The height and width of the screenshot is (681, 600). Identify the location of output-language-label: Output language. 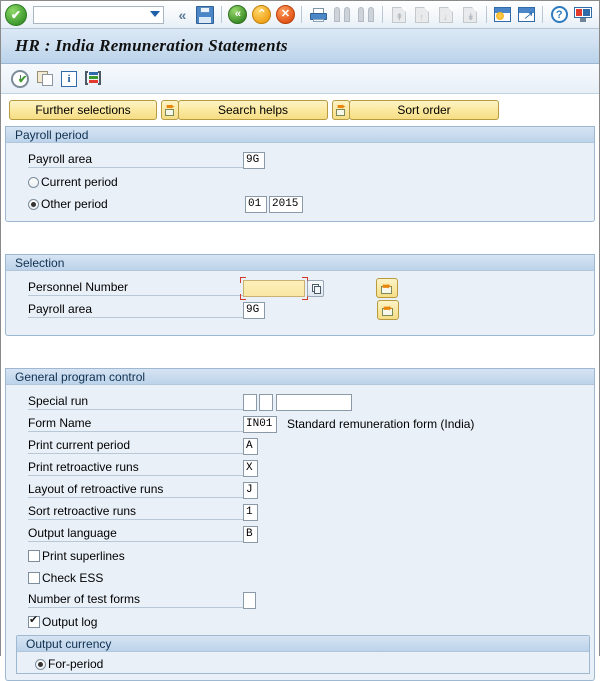
(135, 534).